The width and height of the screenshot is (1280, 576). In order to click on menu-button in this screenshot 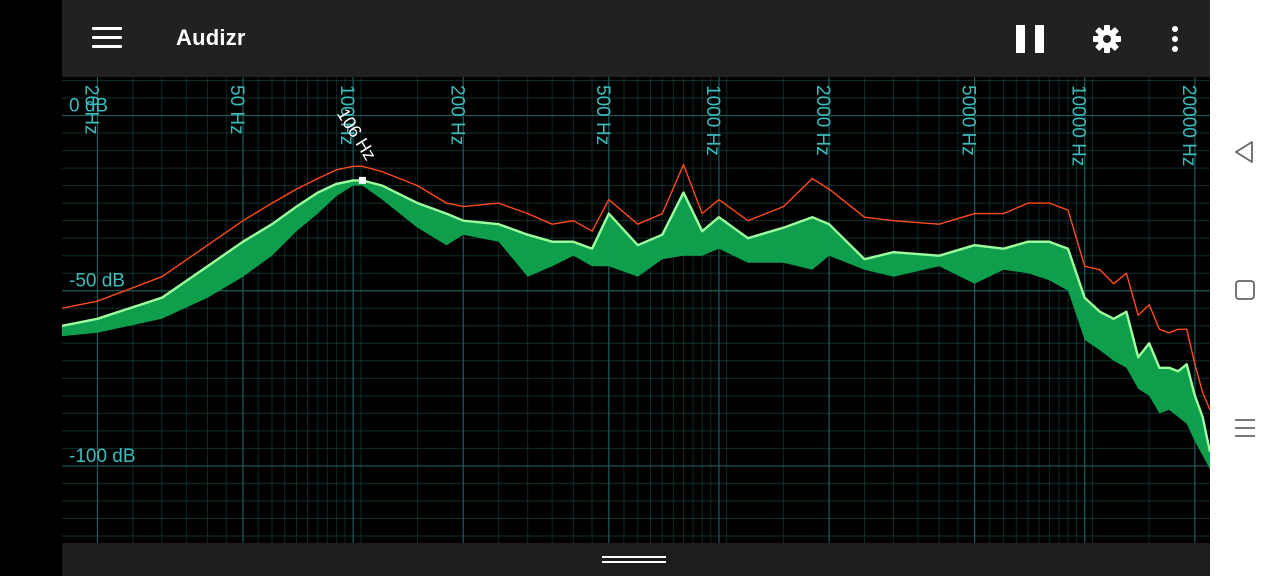, I will do `click(106, 38)`.